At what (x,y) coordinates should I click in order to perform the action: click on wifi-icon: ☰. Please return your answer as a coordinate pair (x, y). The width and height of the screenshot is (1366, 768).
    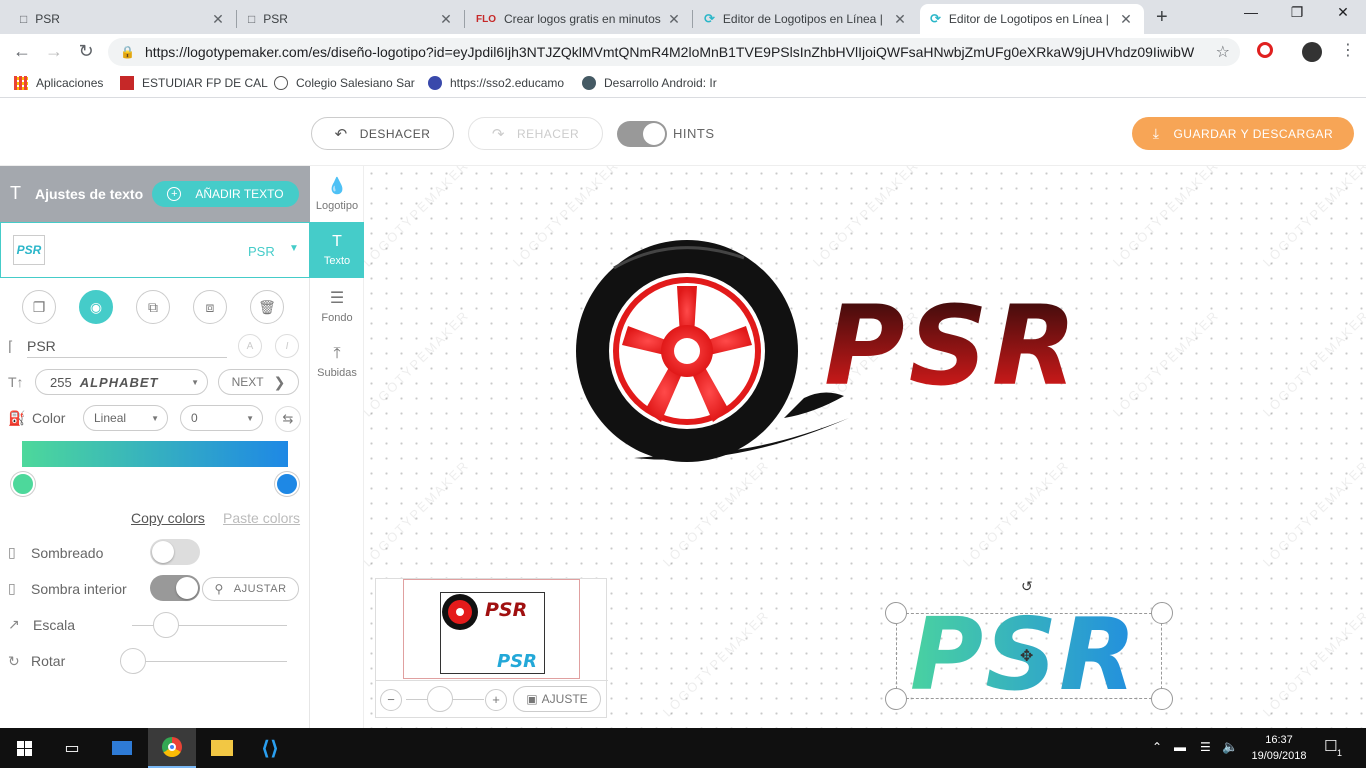
    Looking at the image, I should click on (1205, 747).